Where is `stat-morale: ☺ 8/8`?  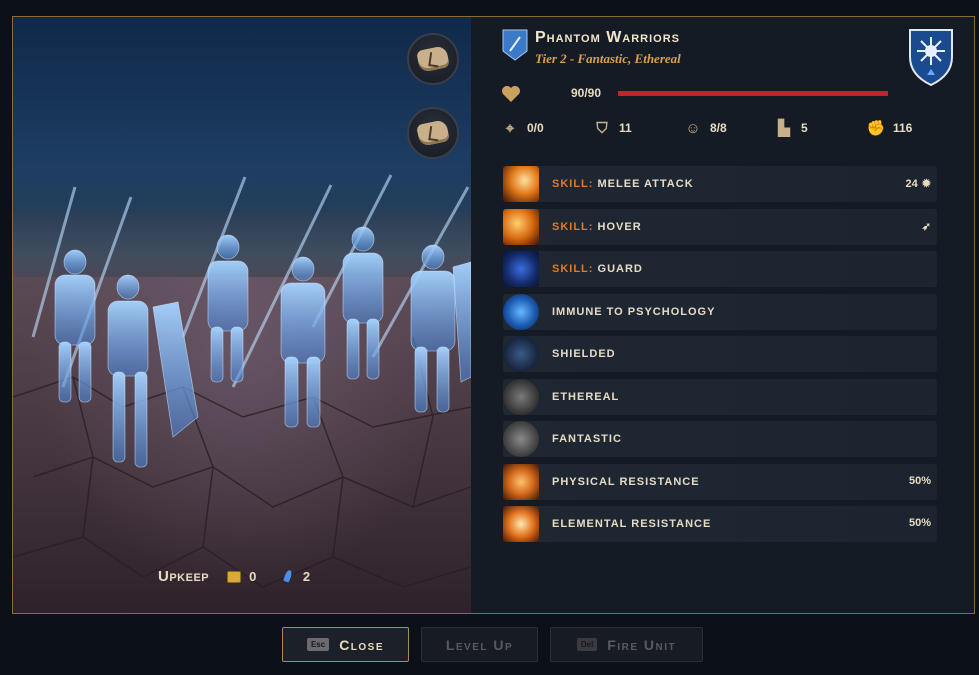 stat-morale: ☺ 8/8 is located at coordinates (705, 128).